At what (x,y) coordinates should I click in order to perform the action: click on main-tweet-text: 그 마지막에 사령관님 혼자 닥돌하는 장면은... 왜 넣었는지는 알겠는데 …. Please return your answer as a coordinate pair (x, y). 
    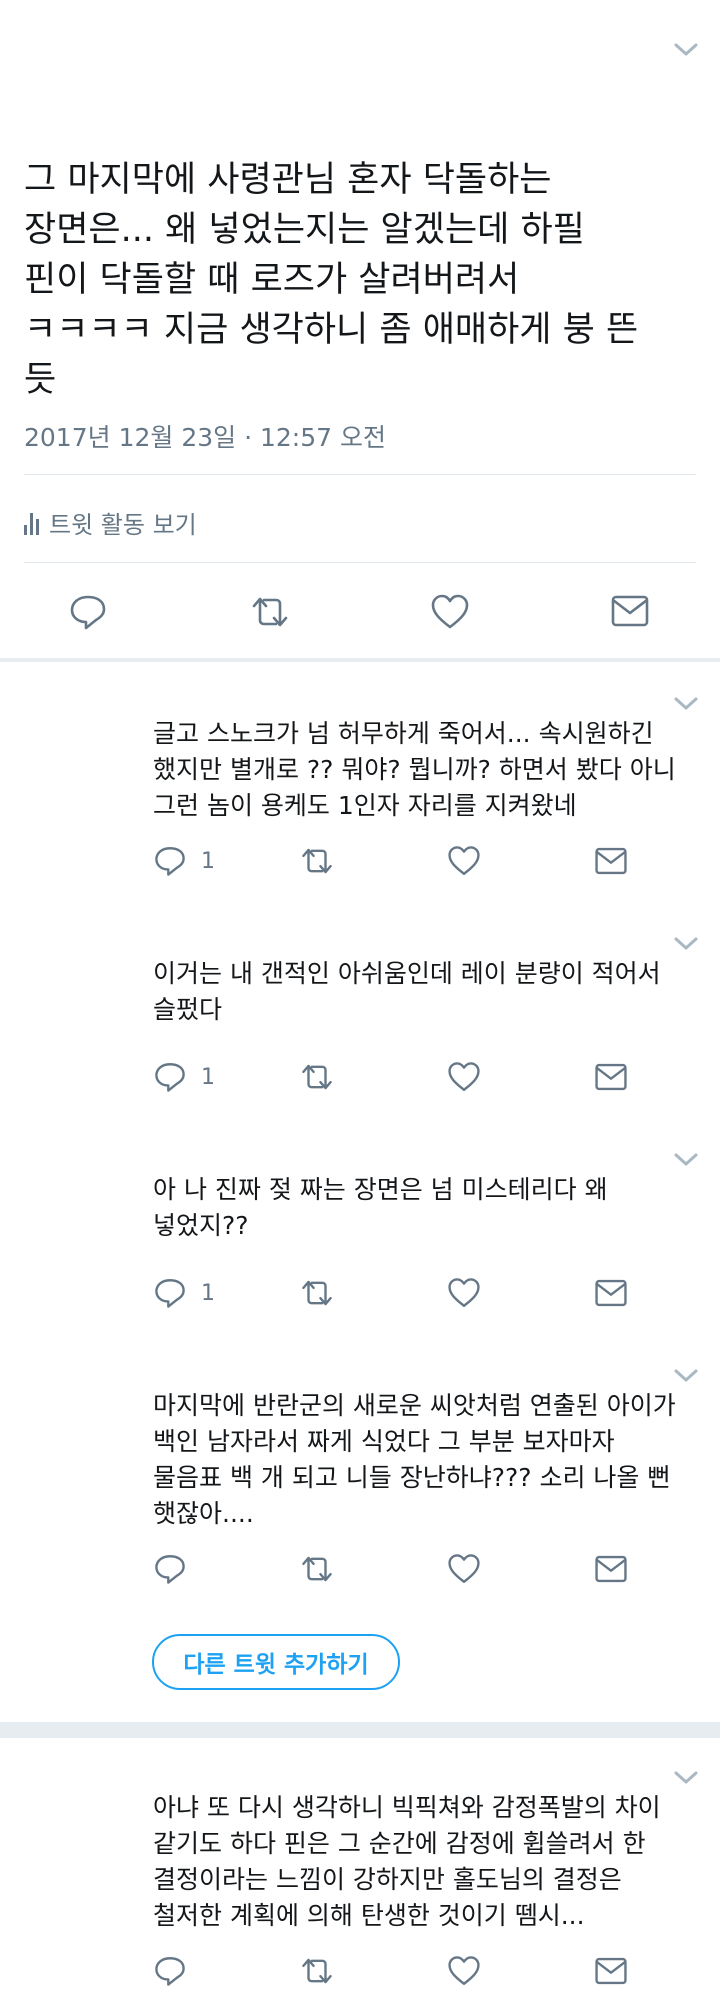
    Looking at the image, I should click on (360, 280).